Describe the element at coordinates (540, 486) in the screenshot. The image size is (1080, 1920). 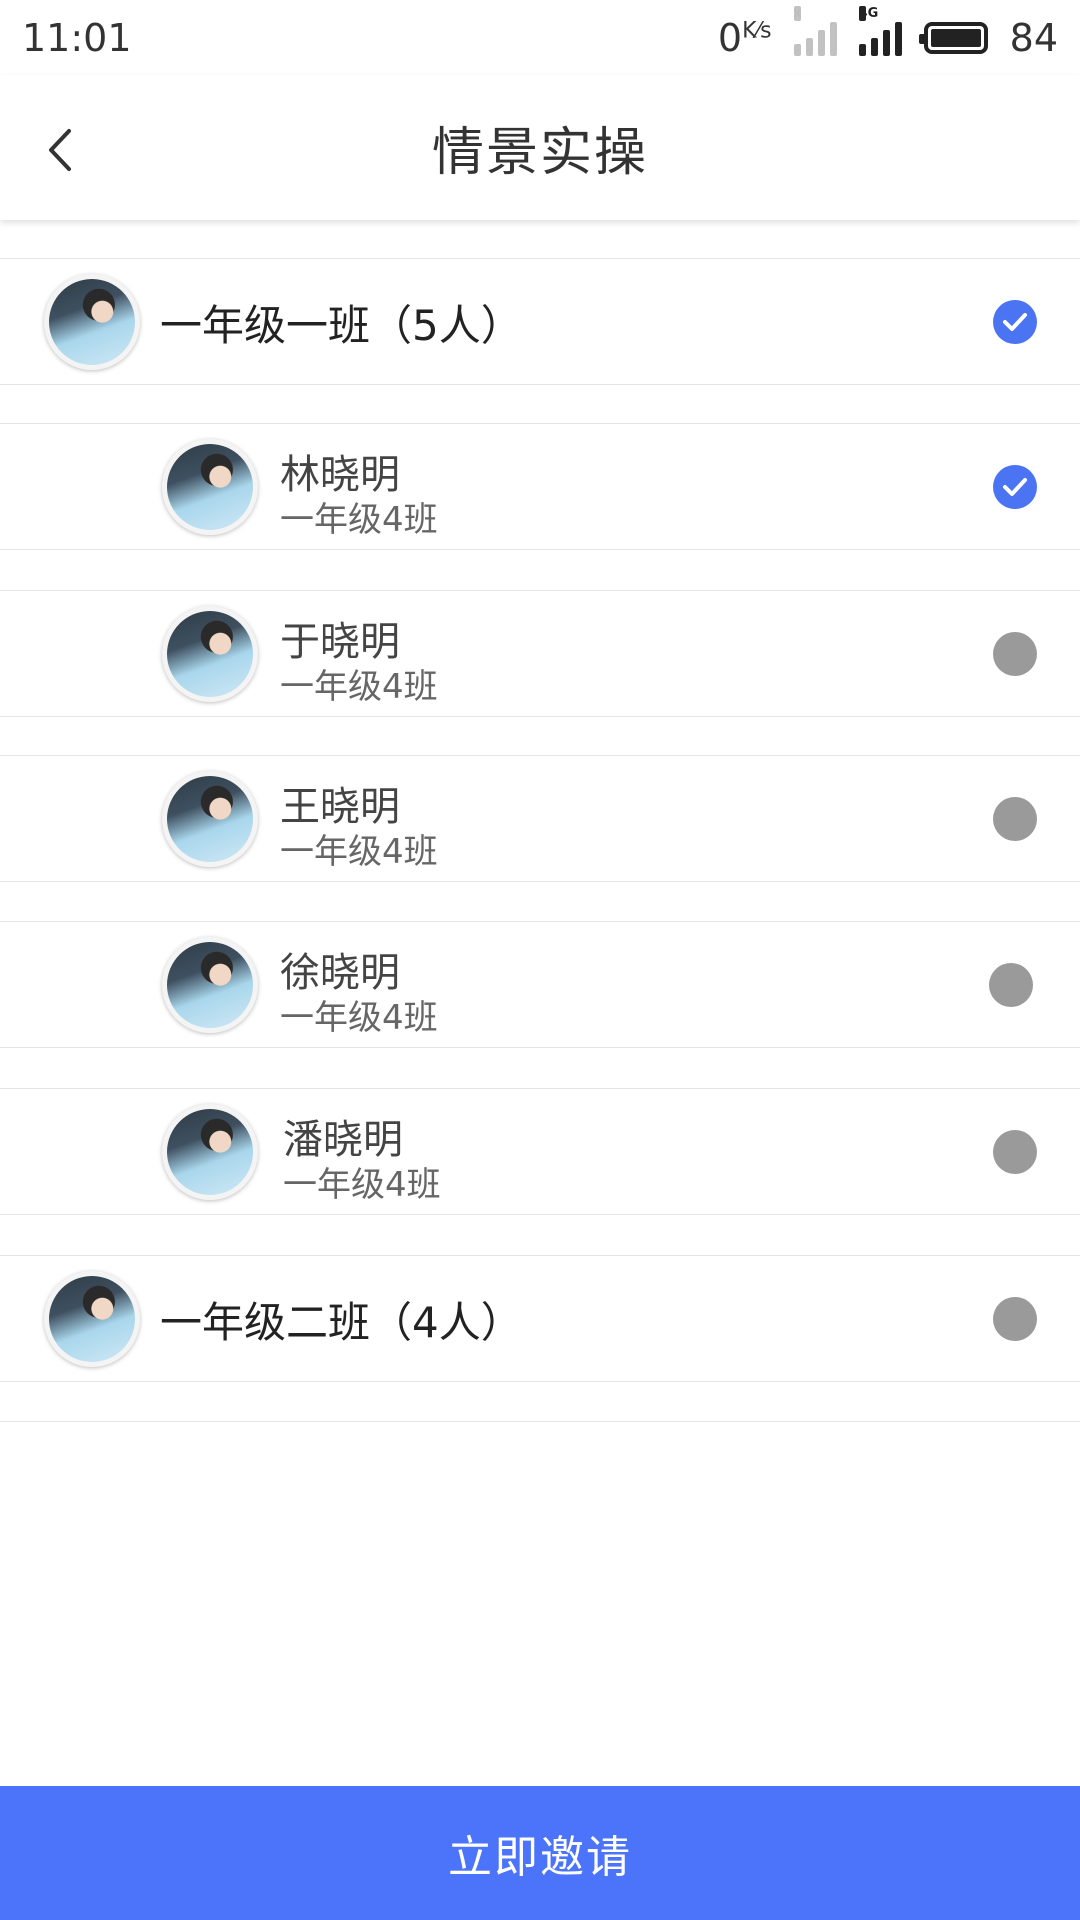
I see `member-row: 林晓明 一年级4班` at that location.